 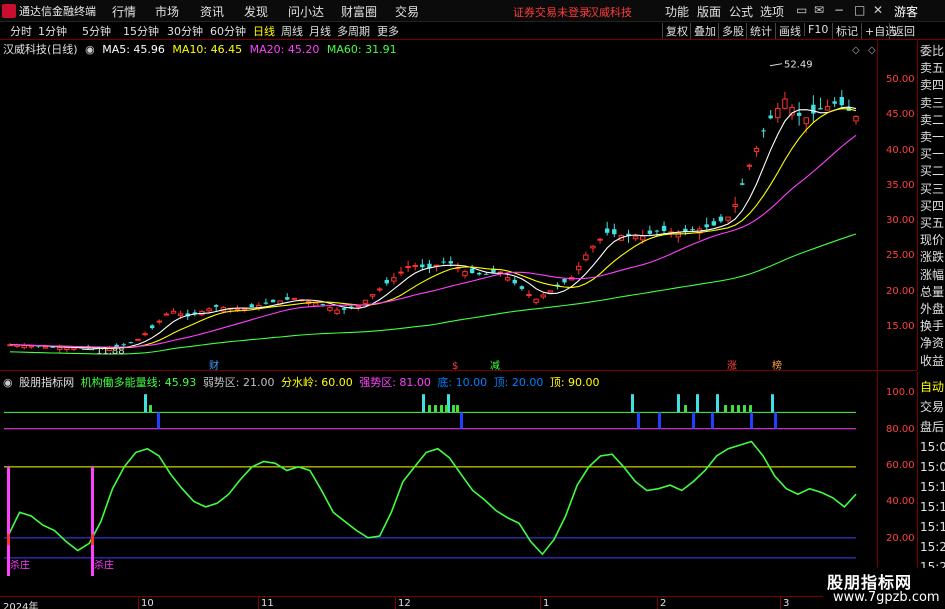 I want to click on indicator-tick-label: 80.00, so click(x=900, y=429).